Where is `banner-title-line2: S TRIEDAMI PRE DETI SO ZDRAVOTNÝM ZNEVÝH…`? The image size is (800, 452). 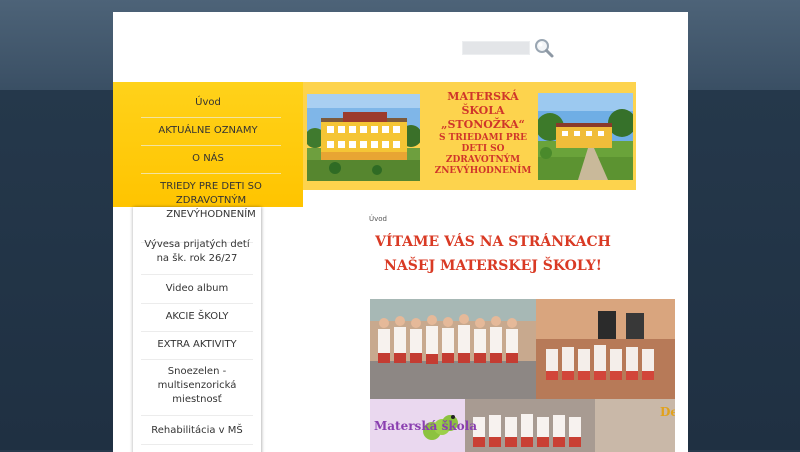 banner-title-line2: S TRIEDAMI PRE DETI SO ZDRAVOTNÝM ZNEVÝH… is located at coordinates (483, 154).